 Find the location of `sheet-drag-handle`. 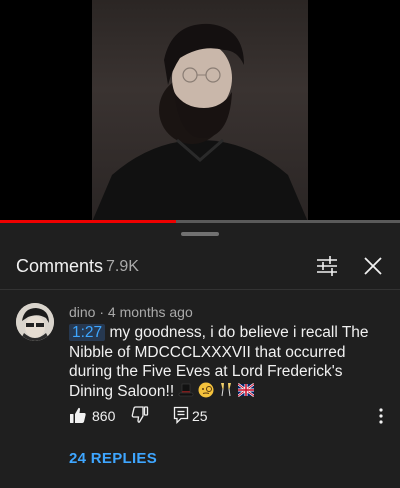

sheet-drag-handle is located at coordinates (200, 234).